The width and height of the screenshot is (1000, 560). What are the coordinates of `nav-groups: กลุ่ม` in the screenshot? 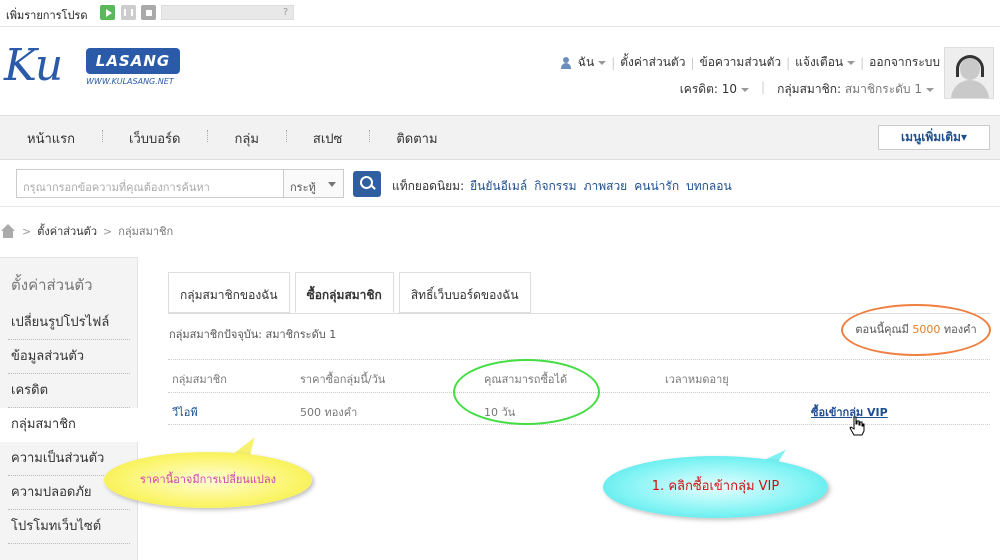 It's located at (246, 138).